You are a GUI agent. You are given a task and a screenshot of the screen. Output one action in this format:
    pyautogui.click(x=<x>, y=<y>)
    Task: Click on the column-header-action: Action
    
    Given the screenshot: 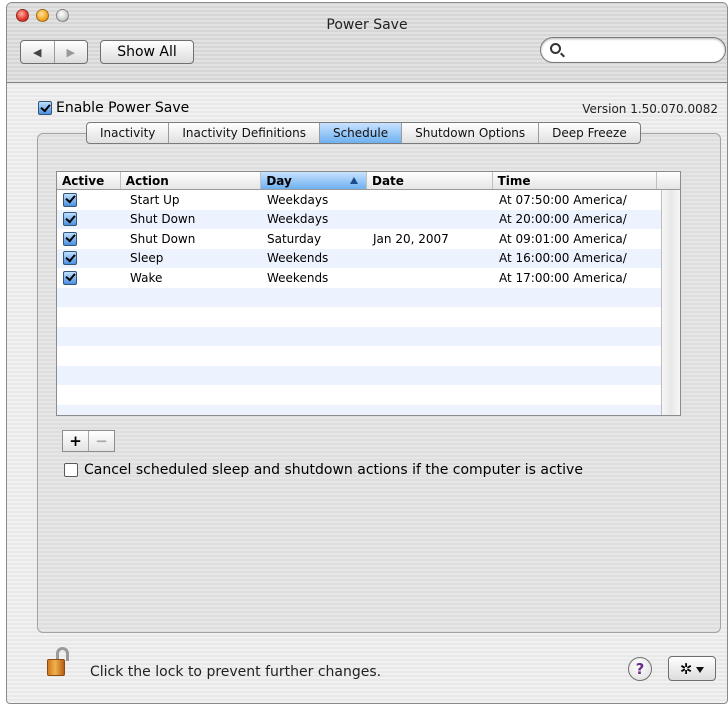 What is the action you would take?
    pyautogui.click(x=190, y=180)
    